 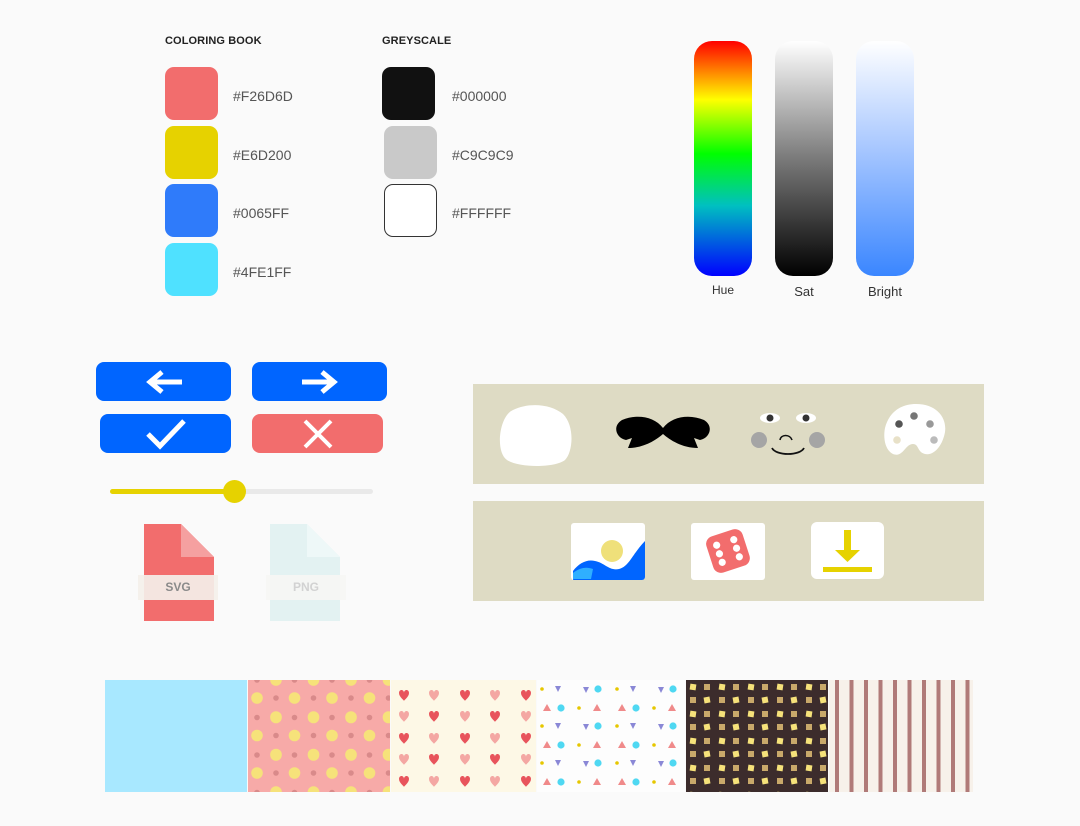 What do you see at coordinates (262, 272) in the screenshot?
I see `swatch-hex: #4FE1FF` at bounding box center [262, 272].